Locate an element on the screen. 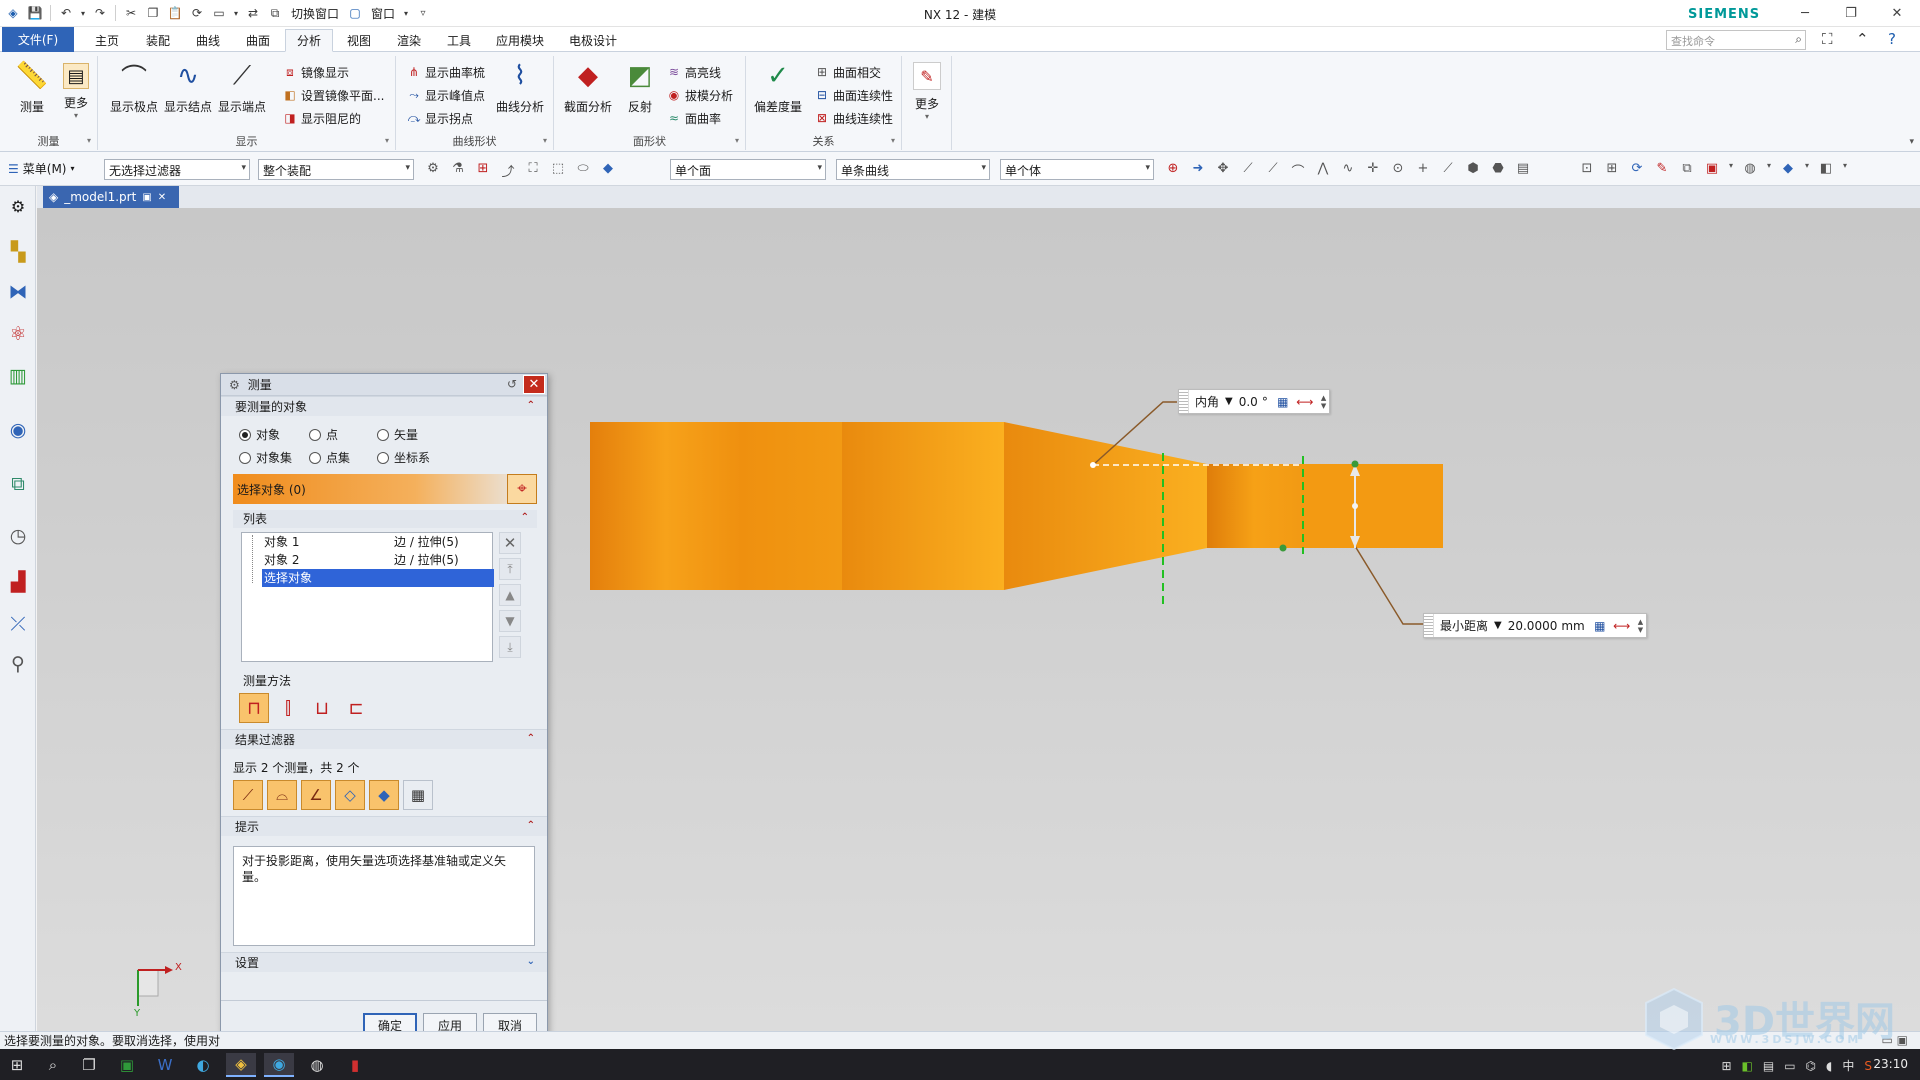 Image resolution: width=1920 pixels, height=1080 pixels. spinner-icon: ▲ ▼ is located at coordinates (1640, 626).